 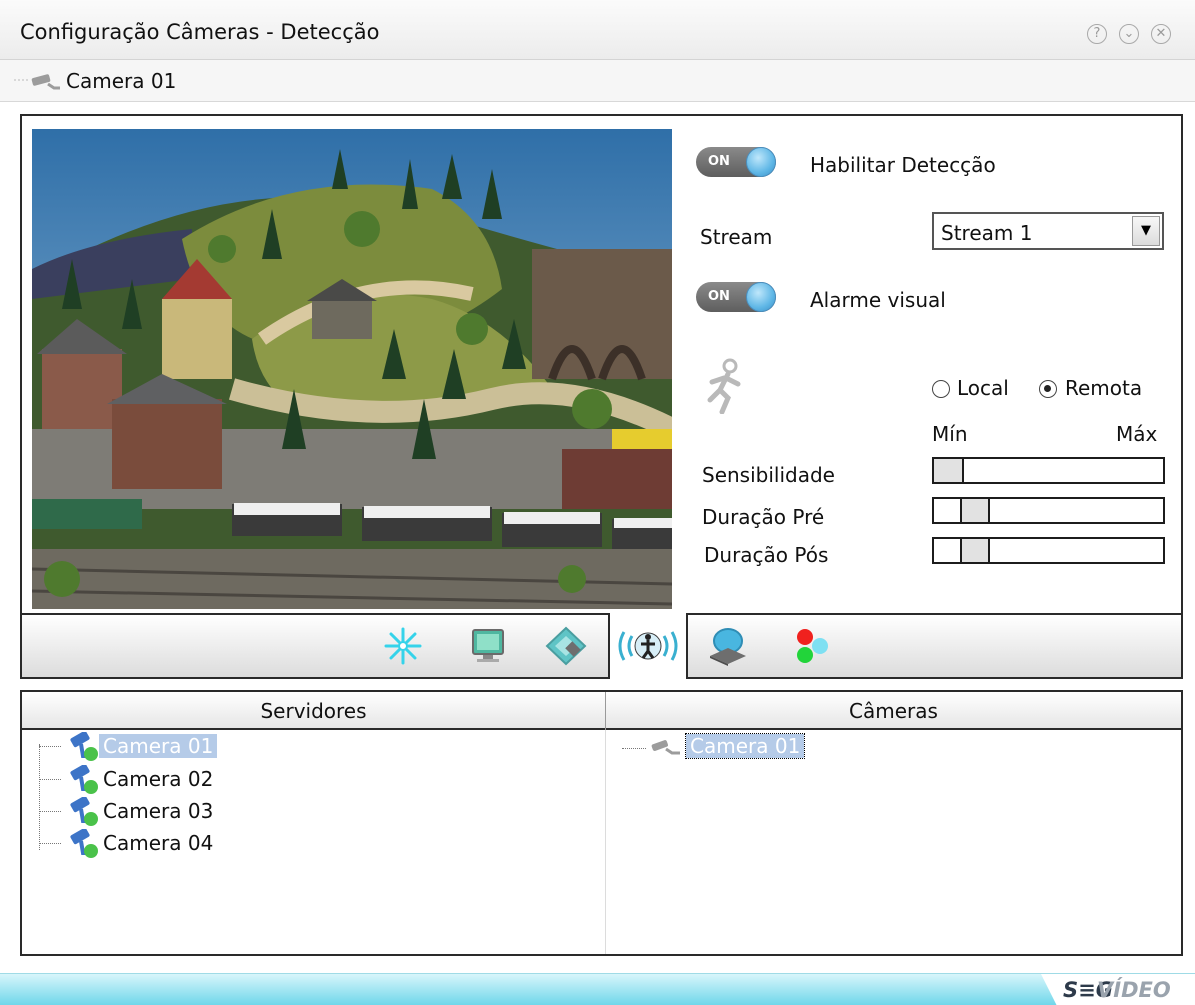 I want to click on brand-logo: S≡G VÍDEO, so click(x=1118, y=989).